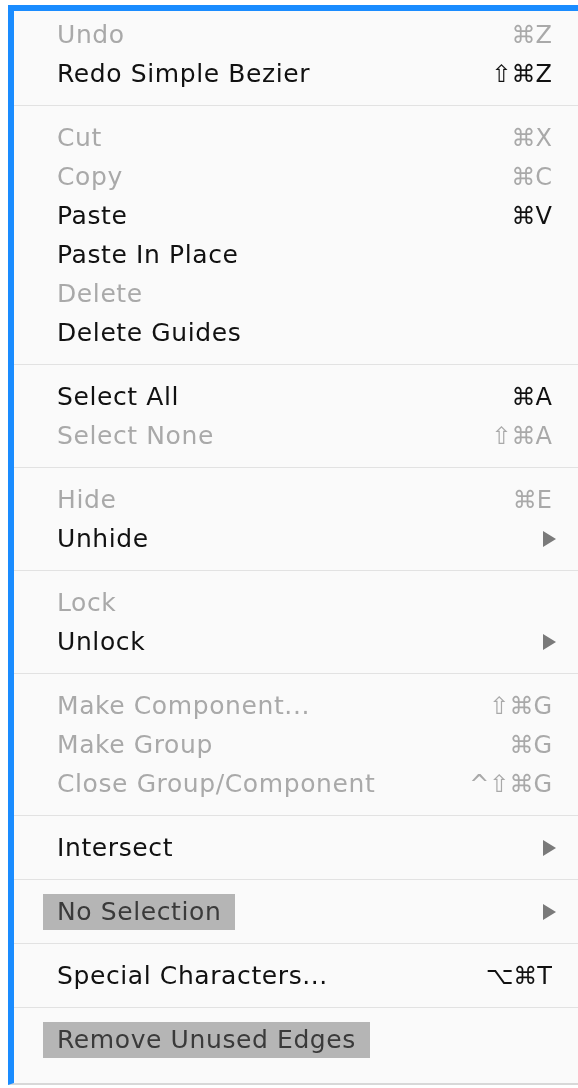  What do you see at coordinates (518, 975) in the screenshot?
I see `shortcut-label: ⌥⌘T` at bounding box center [518, 975].